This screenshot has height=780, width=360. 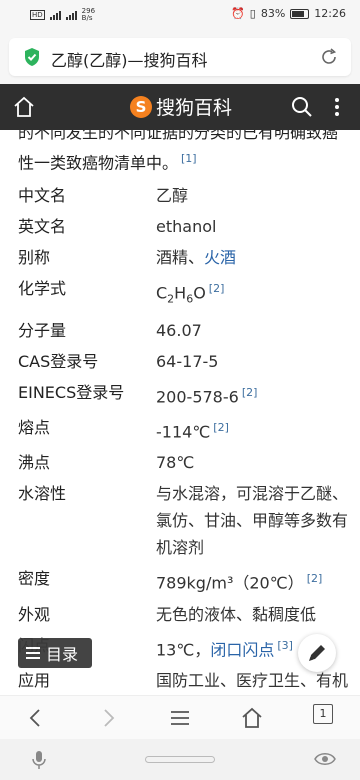 I want to click on logo-text: 搜狗百科, so click(x=194, y=108).